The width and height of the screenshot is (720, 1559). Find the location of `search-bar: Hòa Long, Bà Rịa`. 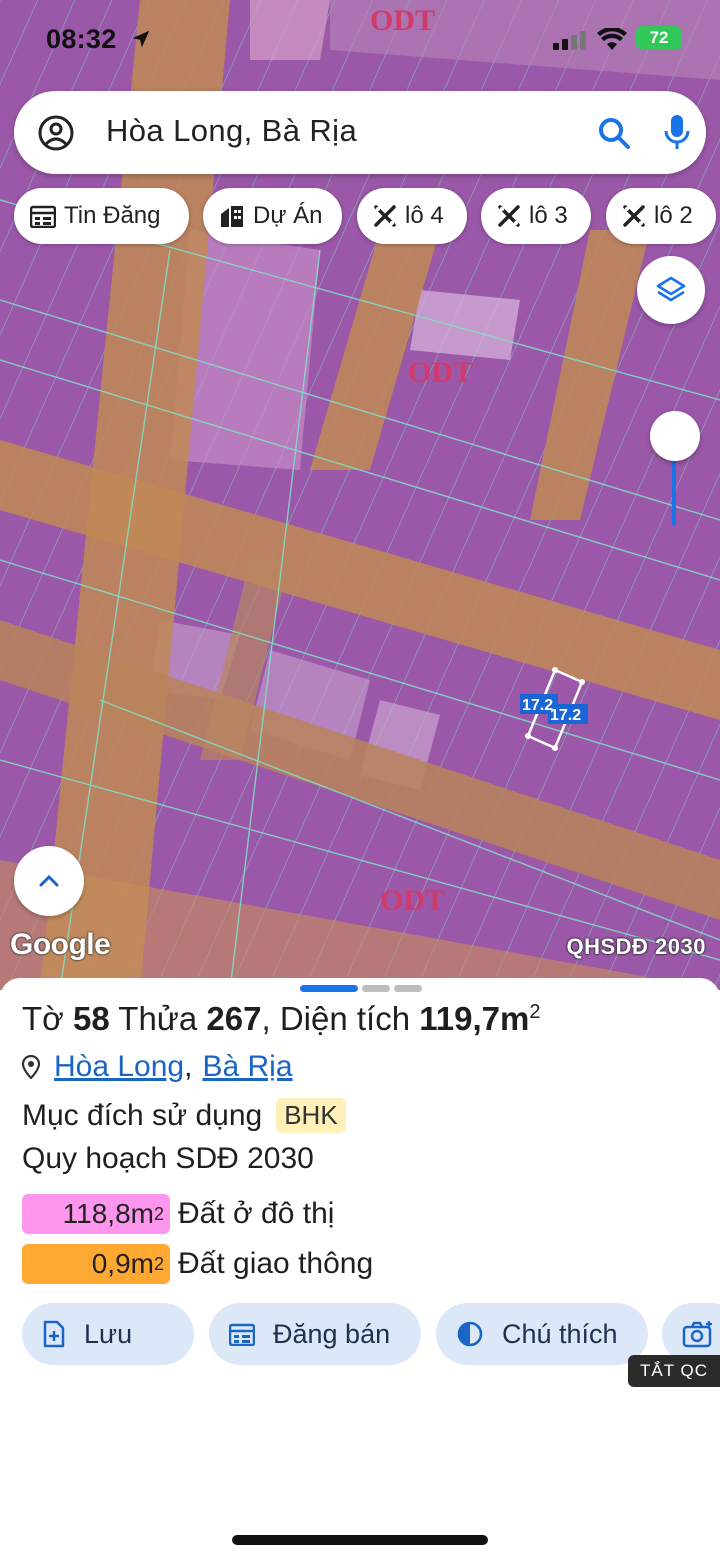

search-bar: Hòa Long, Bà Rịa is located at coordinates (360, 132).